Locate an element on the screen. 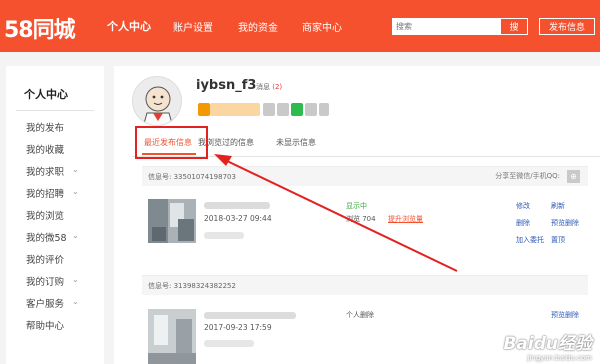  listing-date: 2017-09-23 17:59 is located at coordinates (238, 327).